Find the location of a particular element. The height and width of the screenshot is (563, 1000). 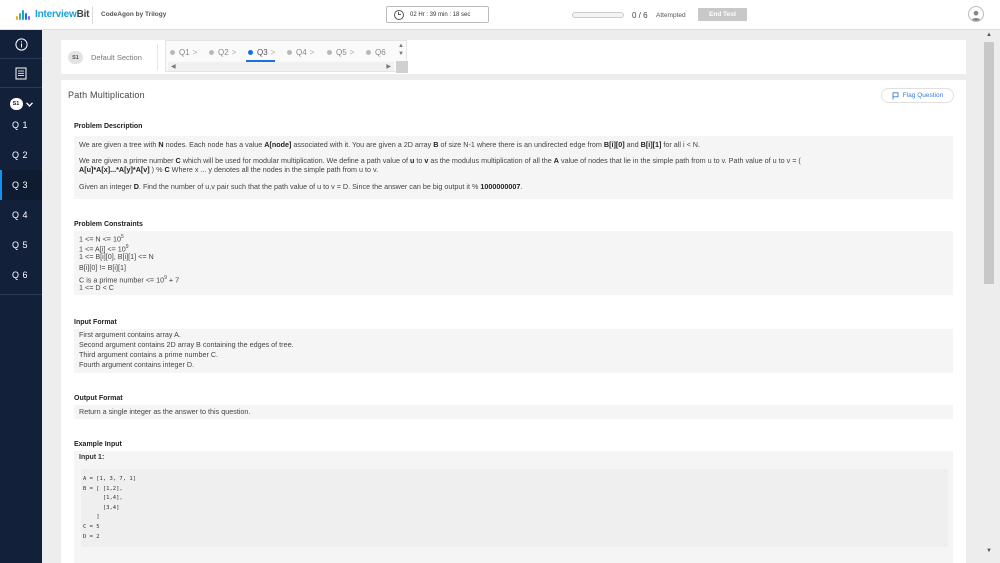

flag-question-label: Flag Question is located at coordinates (923, 95).